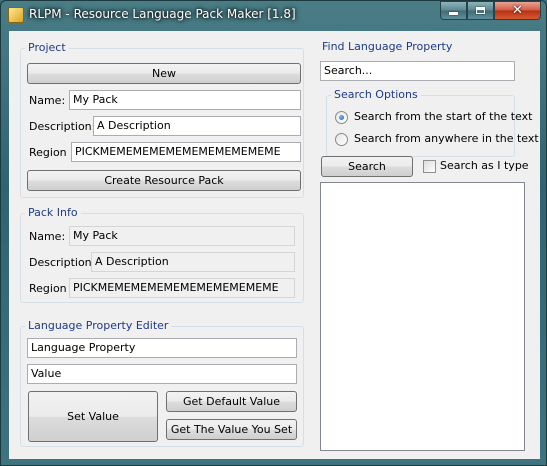 The image size is (547, 466). Describe the element at coordinates (164, 73) in the screenshot. I see `new-button: New` at that location.